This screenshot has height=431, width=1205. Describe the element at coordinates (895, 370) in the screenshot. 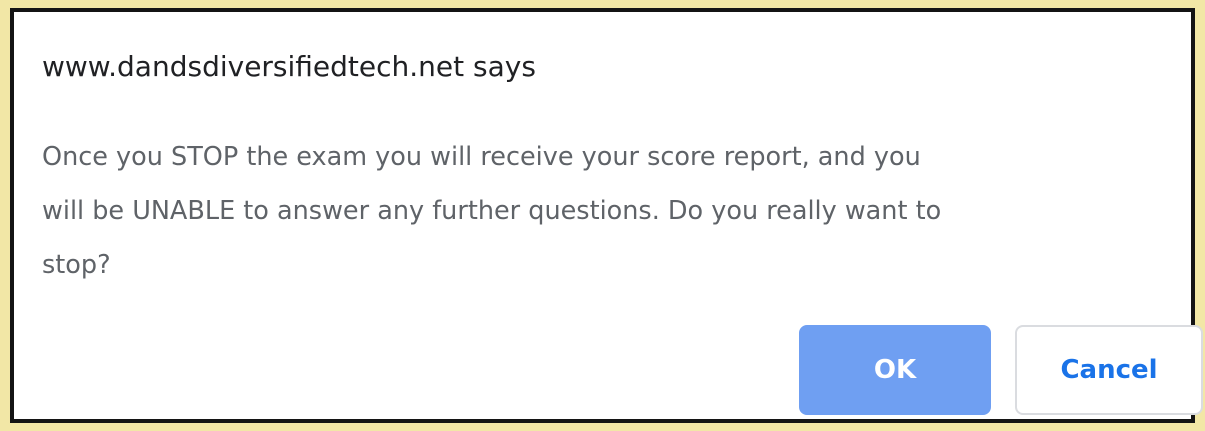

I see `ok-button: OK` at that location.